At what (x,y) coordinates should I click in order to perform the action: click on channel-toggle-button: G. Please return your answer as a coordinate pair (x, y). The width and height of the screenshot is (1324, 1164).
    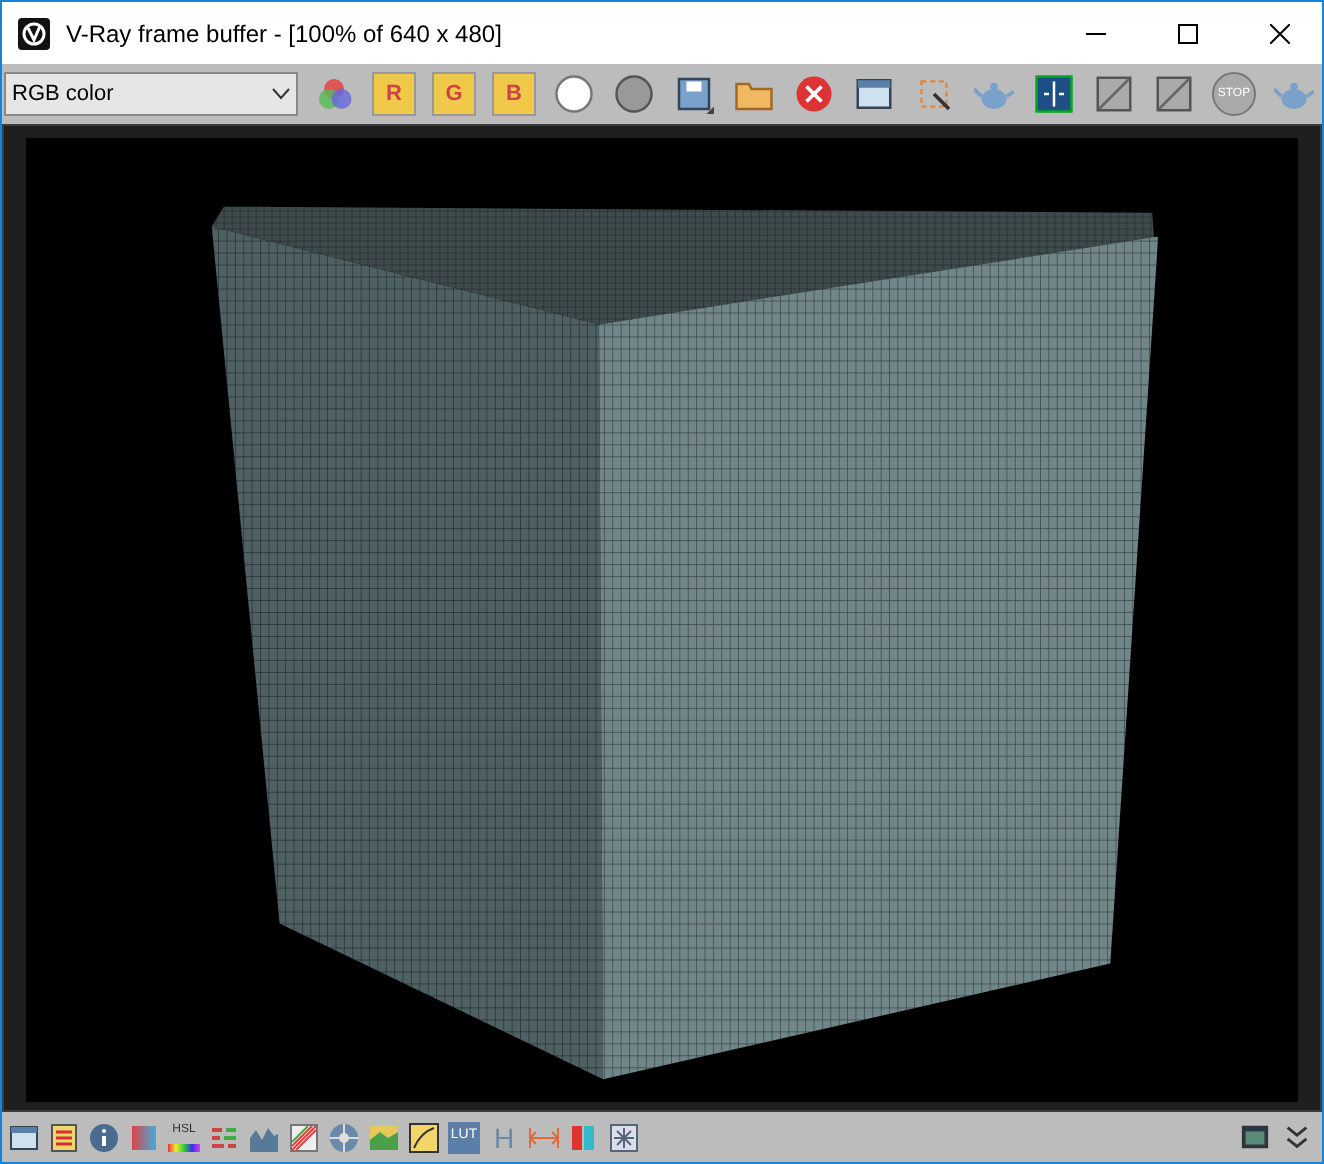
    Looking at the image, I should click on (454, 94).